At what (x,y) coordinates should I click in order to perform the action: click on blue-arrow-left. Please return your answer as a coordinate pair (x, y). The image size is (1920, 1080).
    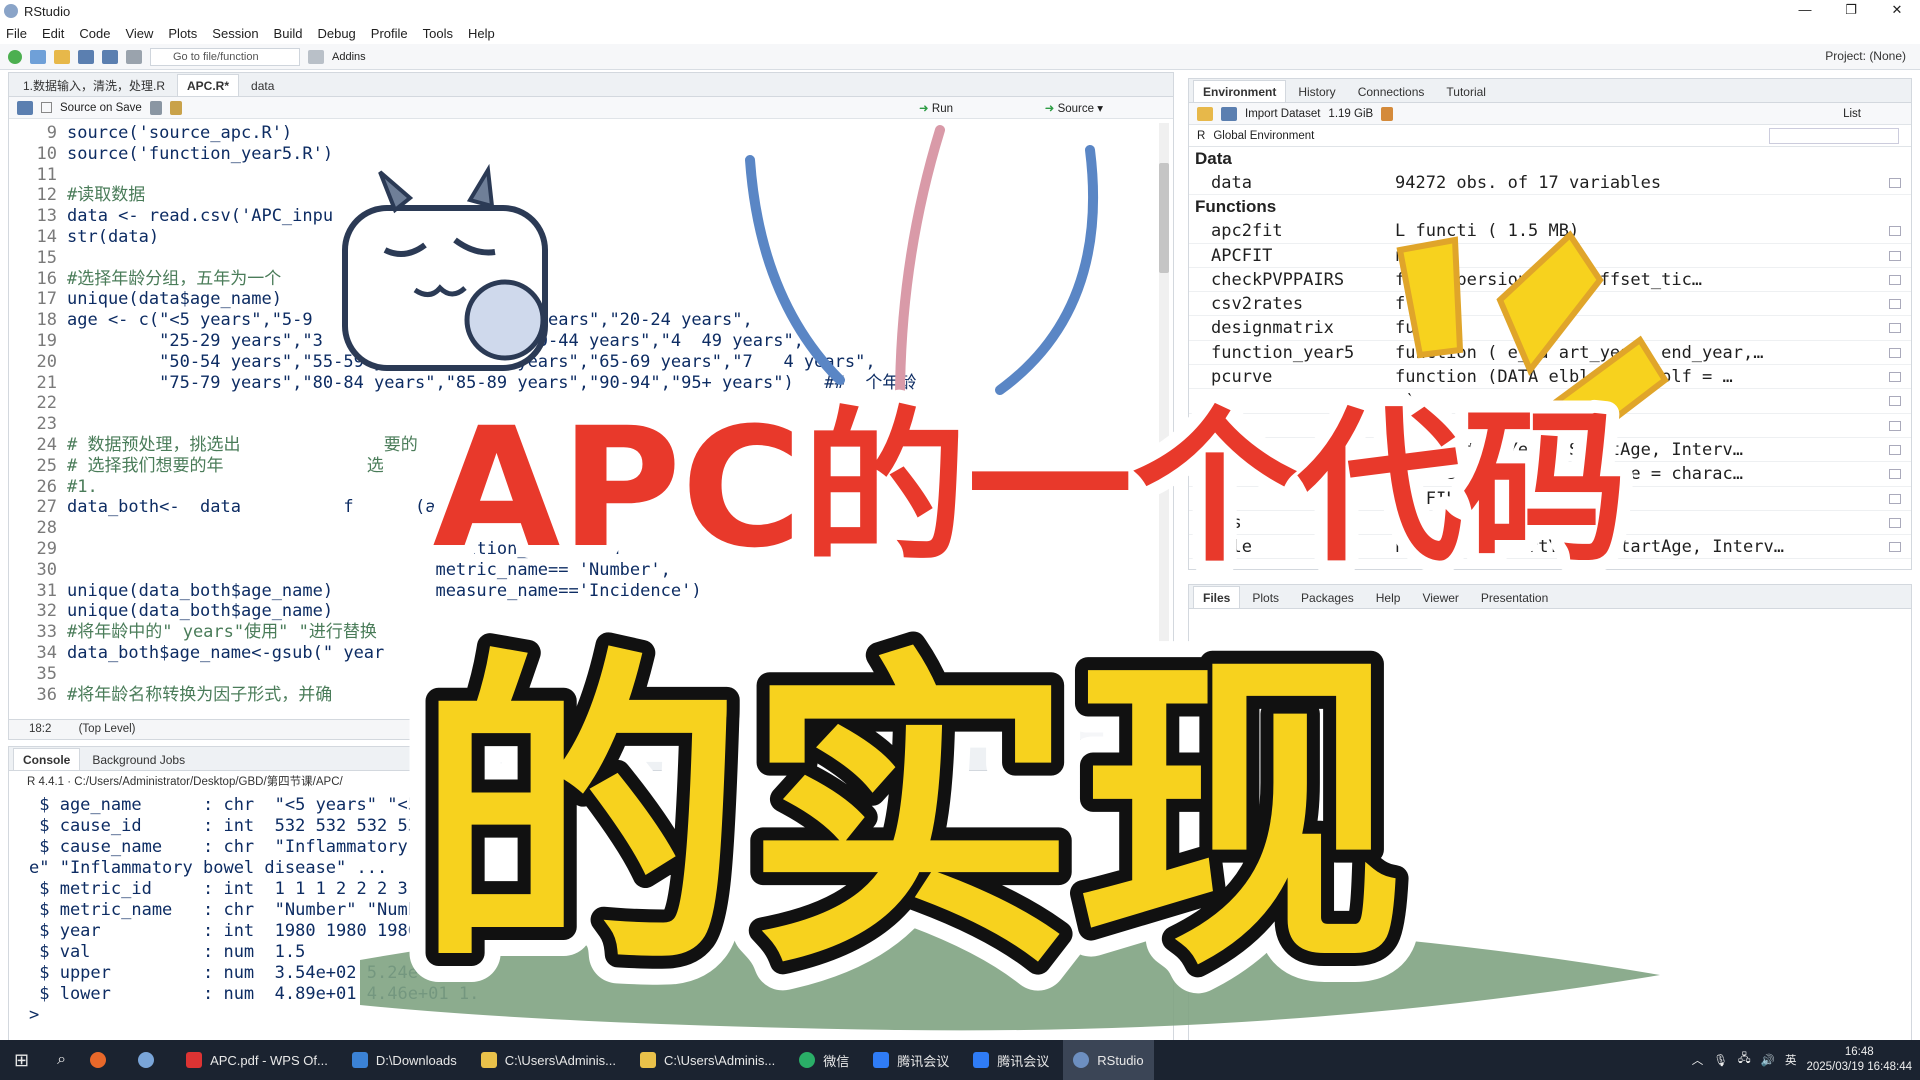
    Looking at the image, I should click on (795, 270).